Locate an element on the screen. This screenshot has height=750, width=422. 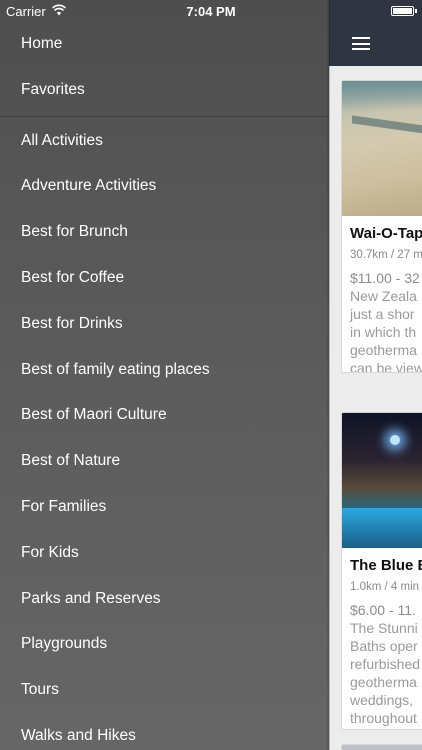
menu-item-favorites: Favorites is located at coordinates (164, 90).